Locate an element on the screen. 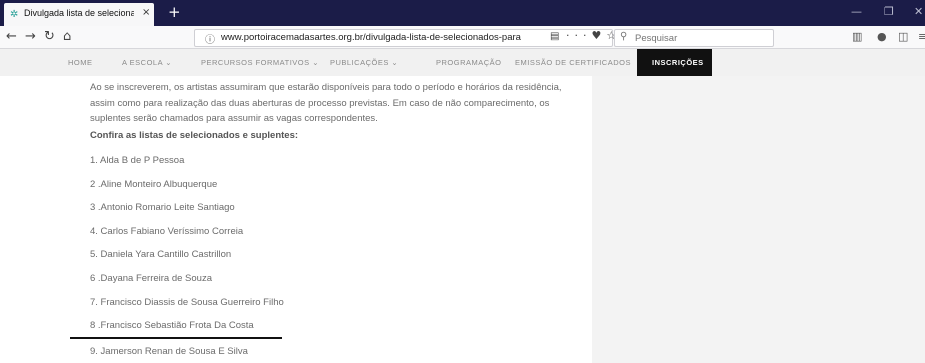 Image resolution: width=925 pixels, height=363 pixels. browser-tab: ✲ Divulgada lista de selecionado: × is located at coordinates (79, 14).